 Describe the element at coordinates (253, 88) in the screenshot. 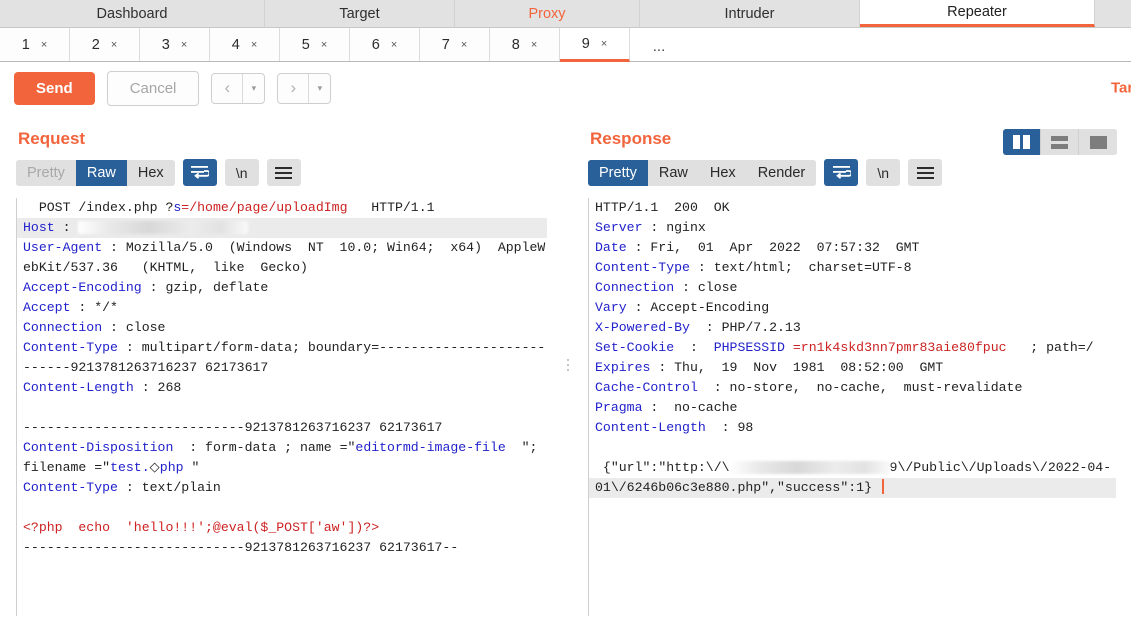

I see `back-chevron-down-icon: ▾` at that location.